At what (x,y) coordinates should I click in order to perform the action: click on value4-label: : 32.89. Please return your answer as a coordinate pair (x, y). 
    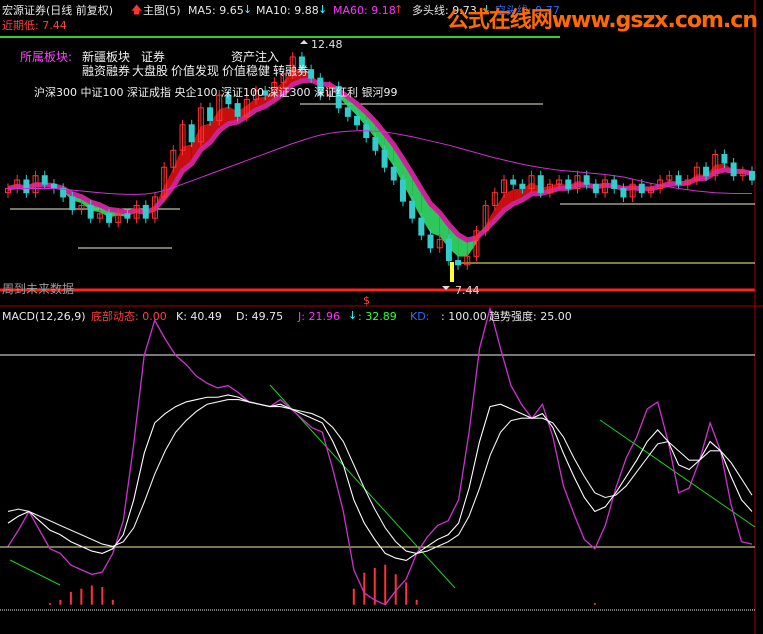
    Looking at the image, I should click on (377, 316).